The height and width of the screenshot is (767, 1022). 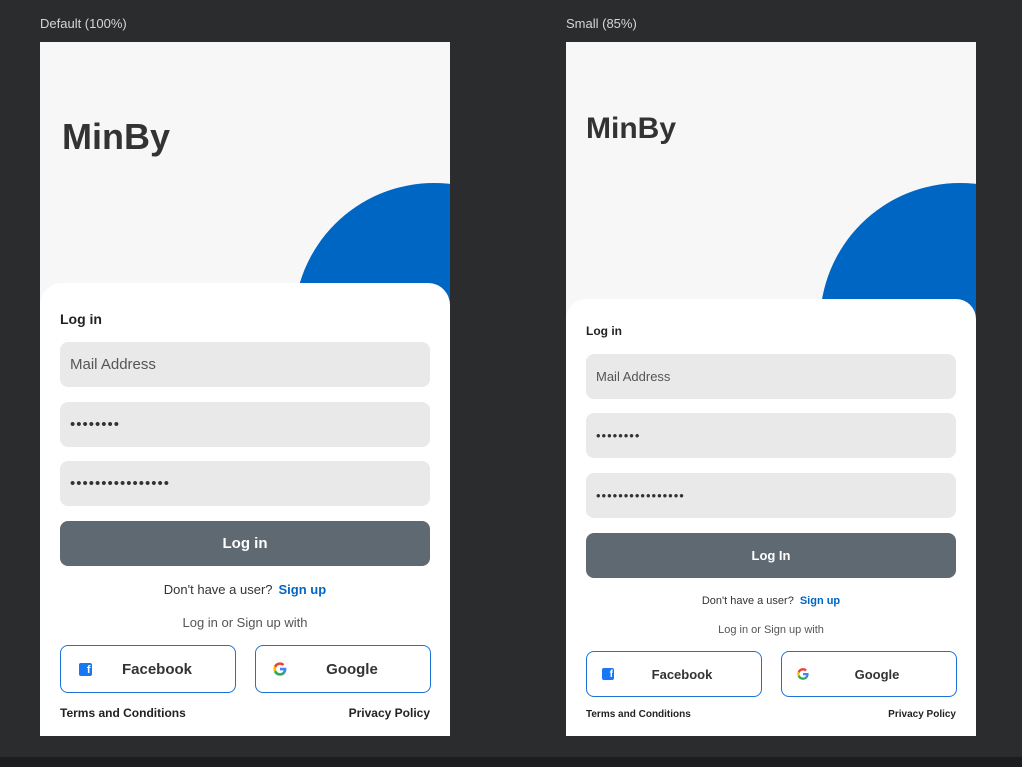 I want to click on login-button: Log In, so click(x=771, y=555).